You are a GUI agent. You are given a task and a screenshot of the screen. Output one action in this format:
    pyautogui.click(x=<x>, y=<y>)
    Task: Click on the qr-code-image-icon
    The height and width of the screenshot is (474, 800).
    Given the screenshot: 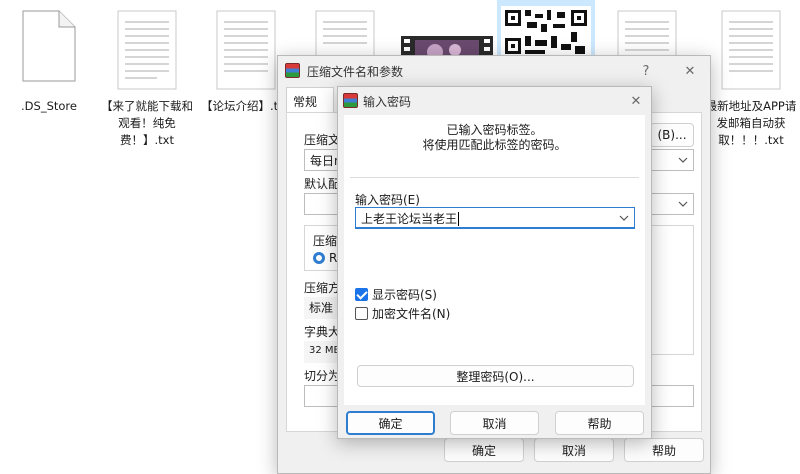 What is the action you would take?
    pyautogui.click(x=546, y=32)
    